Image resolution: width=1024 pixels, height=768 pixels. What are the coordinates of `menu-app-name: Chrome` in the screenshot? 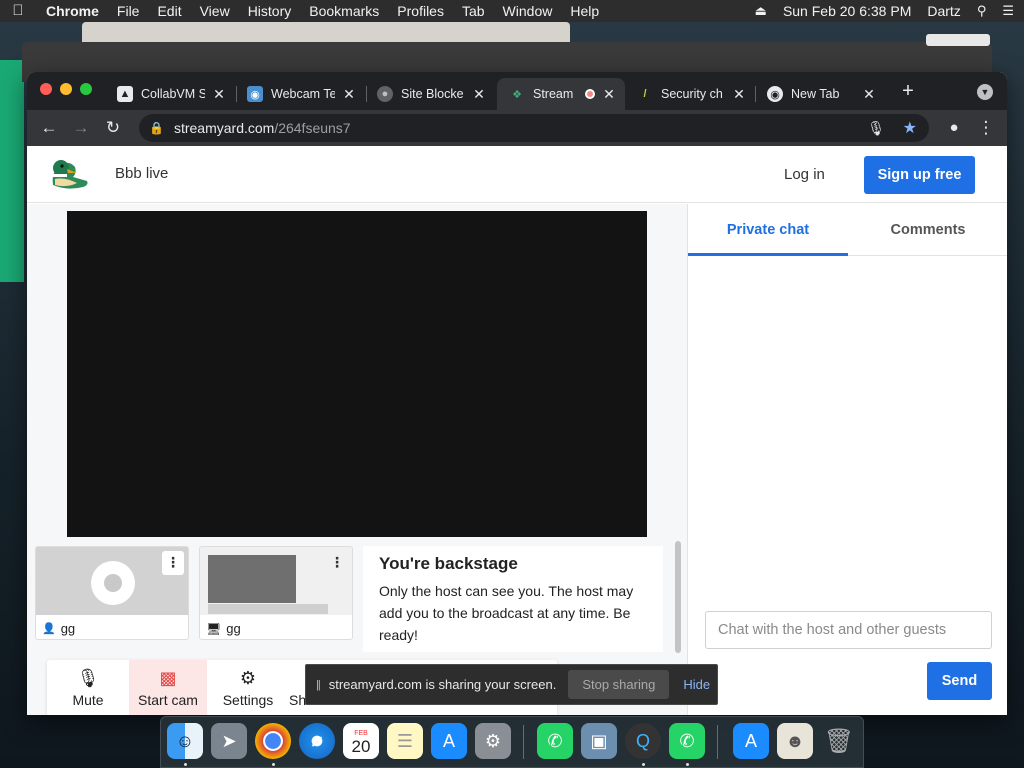 It's located at (72, 11).